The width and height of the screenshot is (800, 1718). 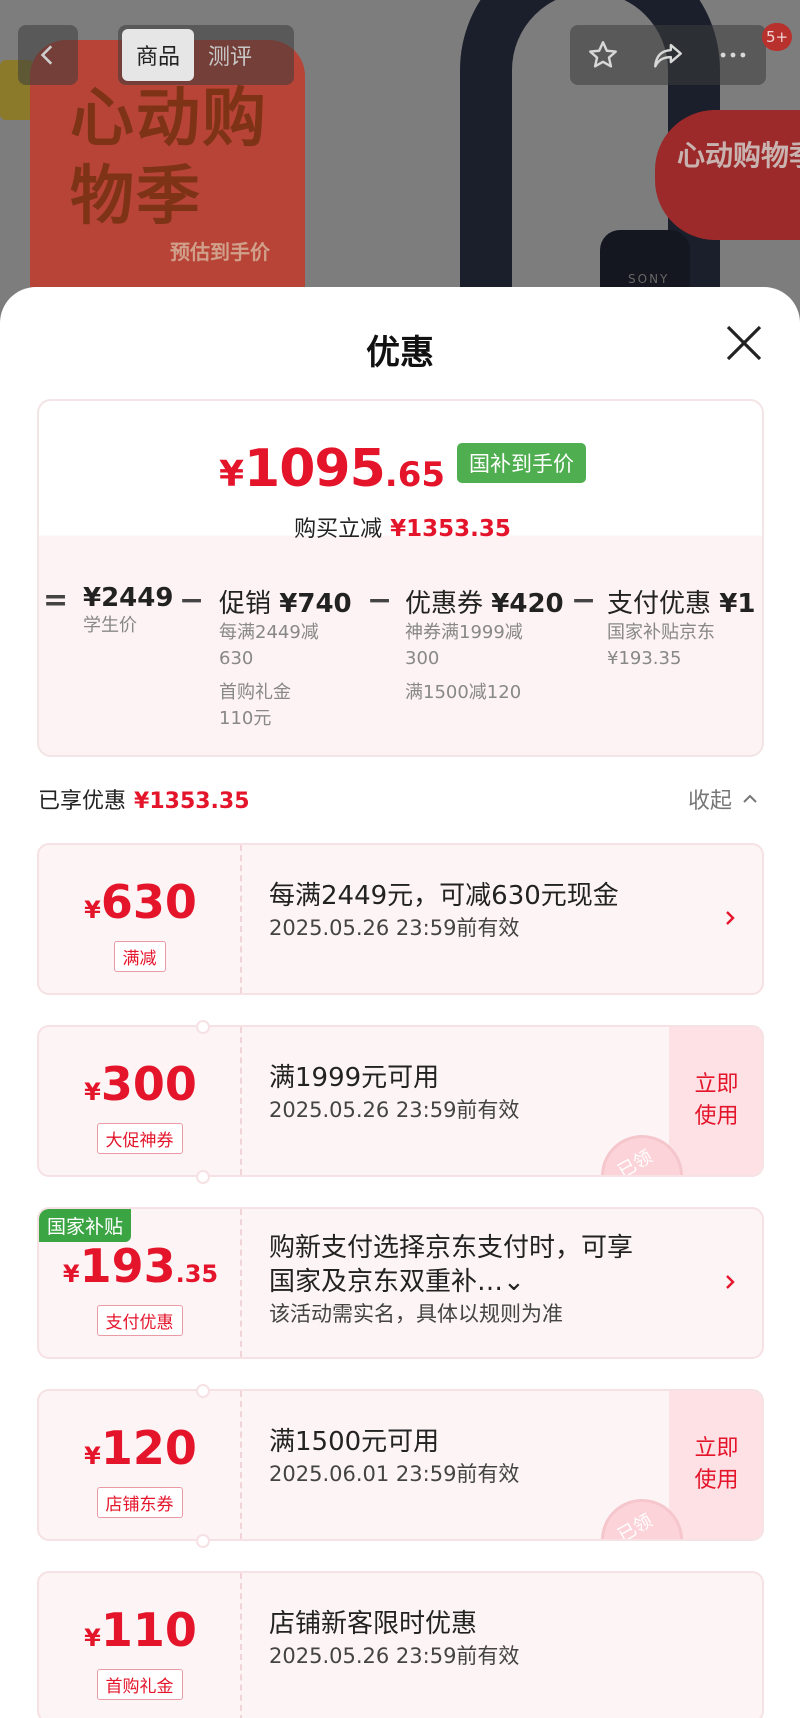 I want to click on promo-badge-text: 心动购物季, so click(x=738, y=155).